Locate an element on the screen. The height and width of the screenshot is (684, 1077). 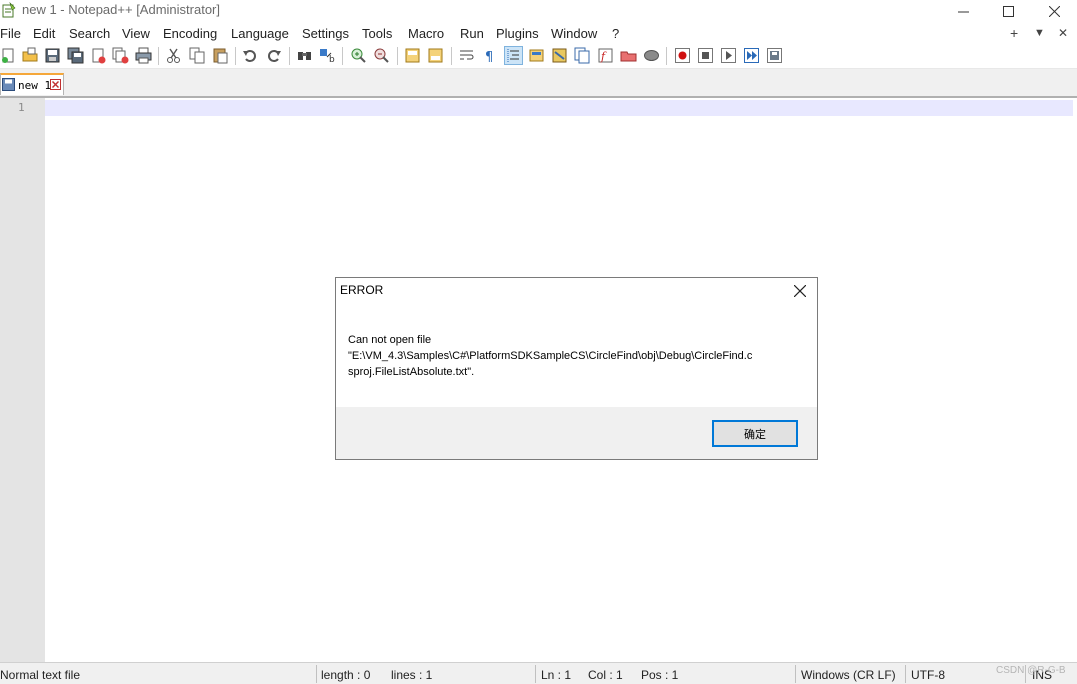
minimize-icon is located at coordinates (963, 11).